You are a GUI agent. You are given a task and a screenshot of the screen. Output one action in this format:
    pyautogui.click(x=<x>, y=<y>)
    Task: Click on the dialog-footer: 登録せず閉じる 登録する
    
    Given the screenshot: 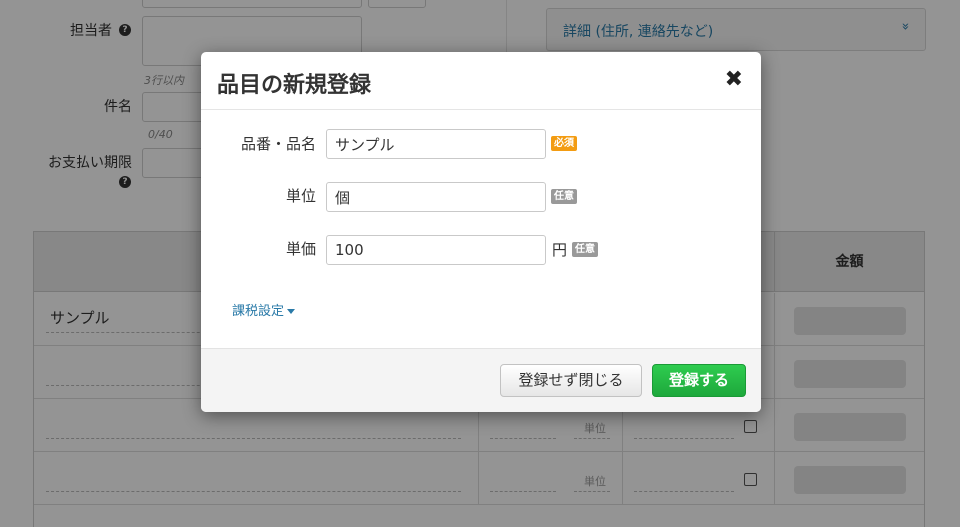 What is the action you would take?
    pyautogui.click(x=481, y=380)
    